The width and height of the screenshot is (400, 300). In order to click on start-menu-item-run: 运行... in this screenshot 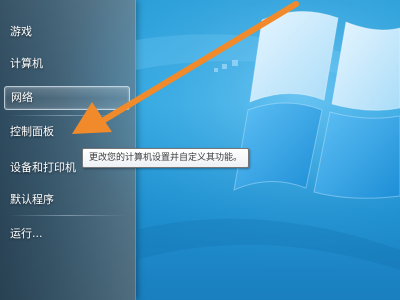, I will do `click(67, 234)`.